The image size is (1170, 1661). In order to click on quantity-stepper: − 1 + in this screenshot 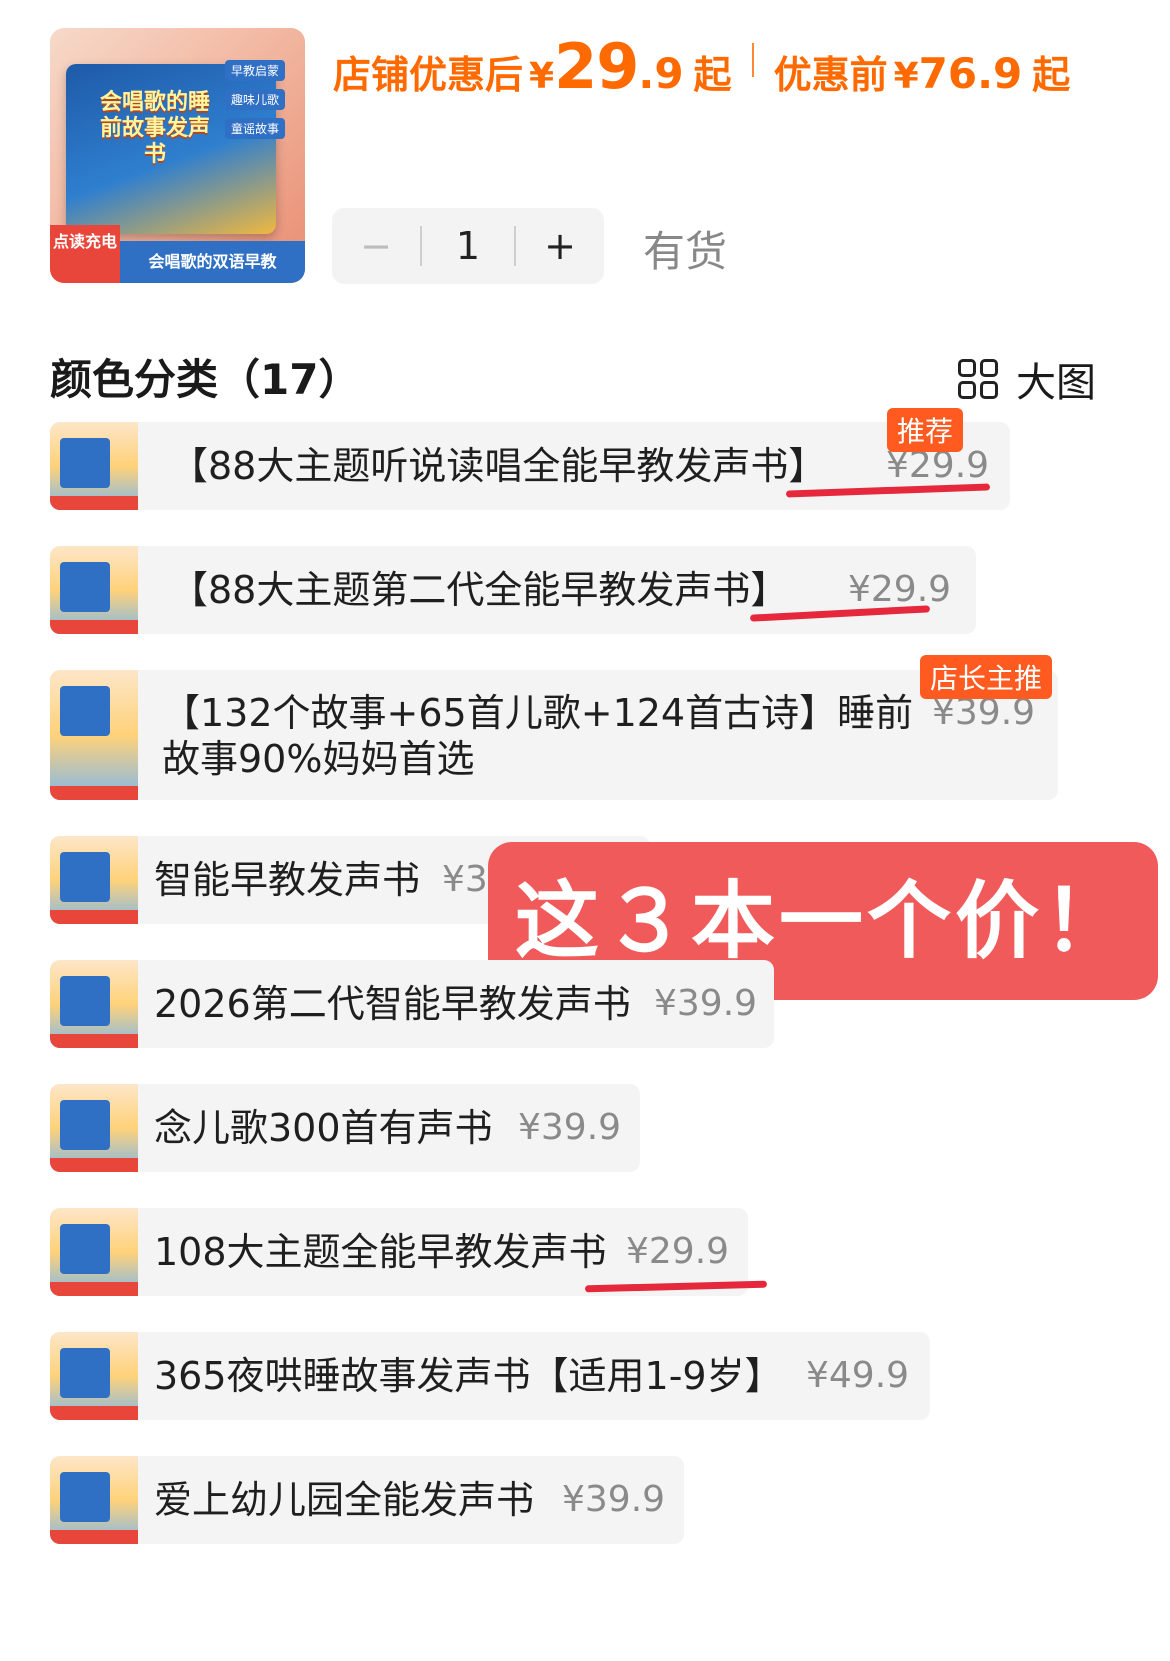, I will do `click(468, 246)`.